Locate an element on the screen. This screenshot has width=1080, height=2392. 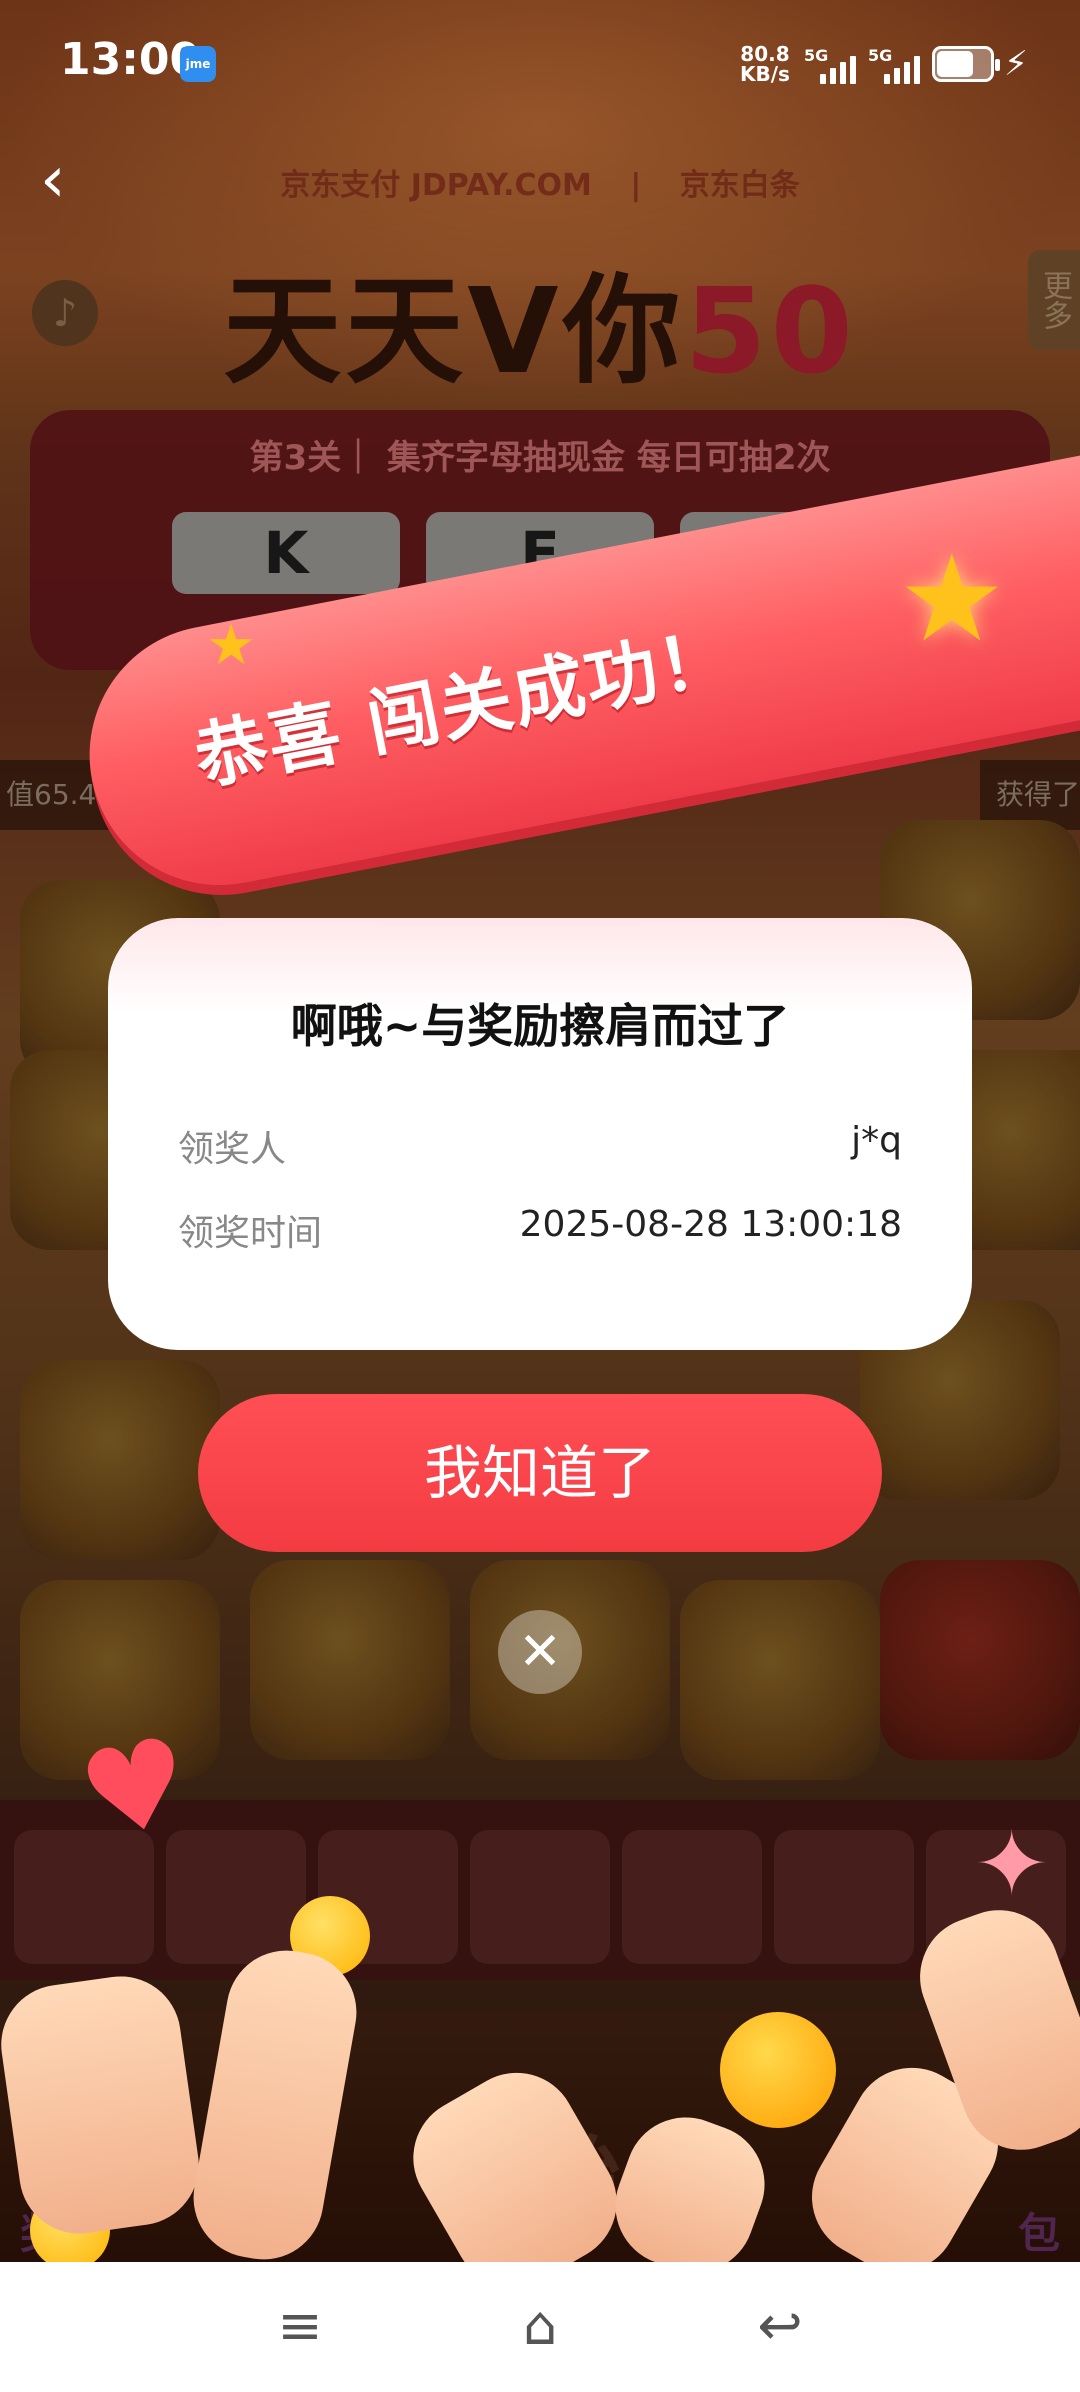
charging-bolt-icon: ⚡ is located at coordinates (1016, 64).